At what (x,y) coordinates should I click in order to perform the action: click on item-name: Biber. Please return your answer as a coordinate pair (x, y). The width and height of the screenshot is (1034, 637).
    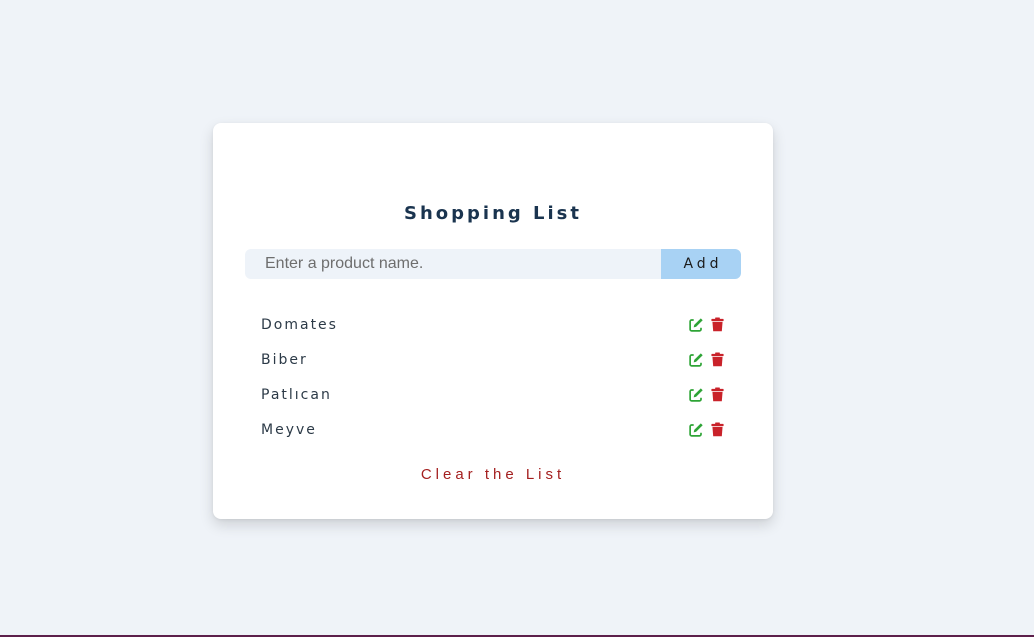
    Looking at the image, I should click on (284, 359).